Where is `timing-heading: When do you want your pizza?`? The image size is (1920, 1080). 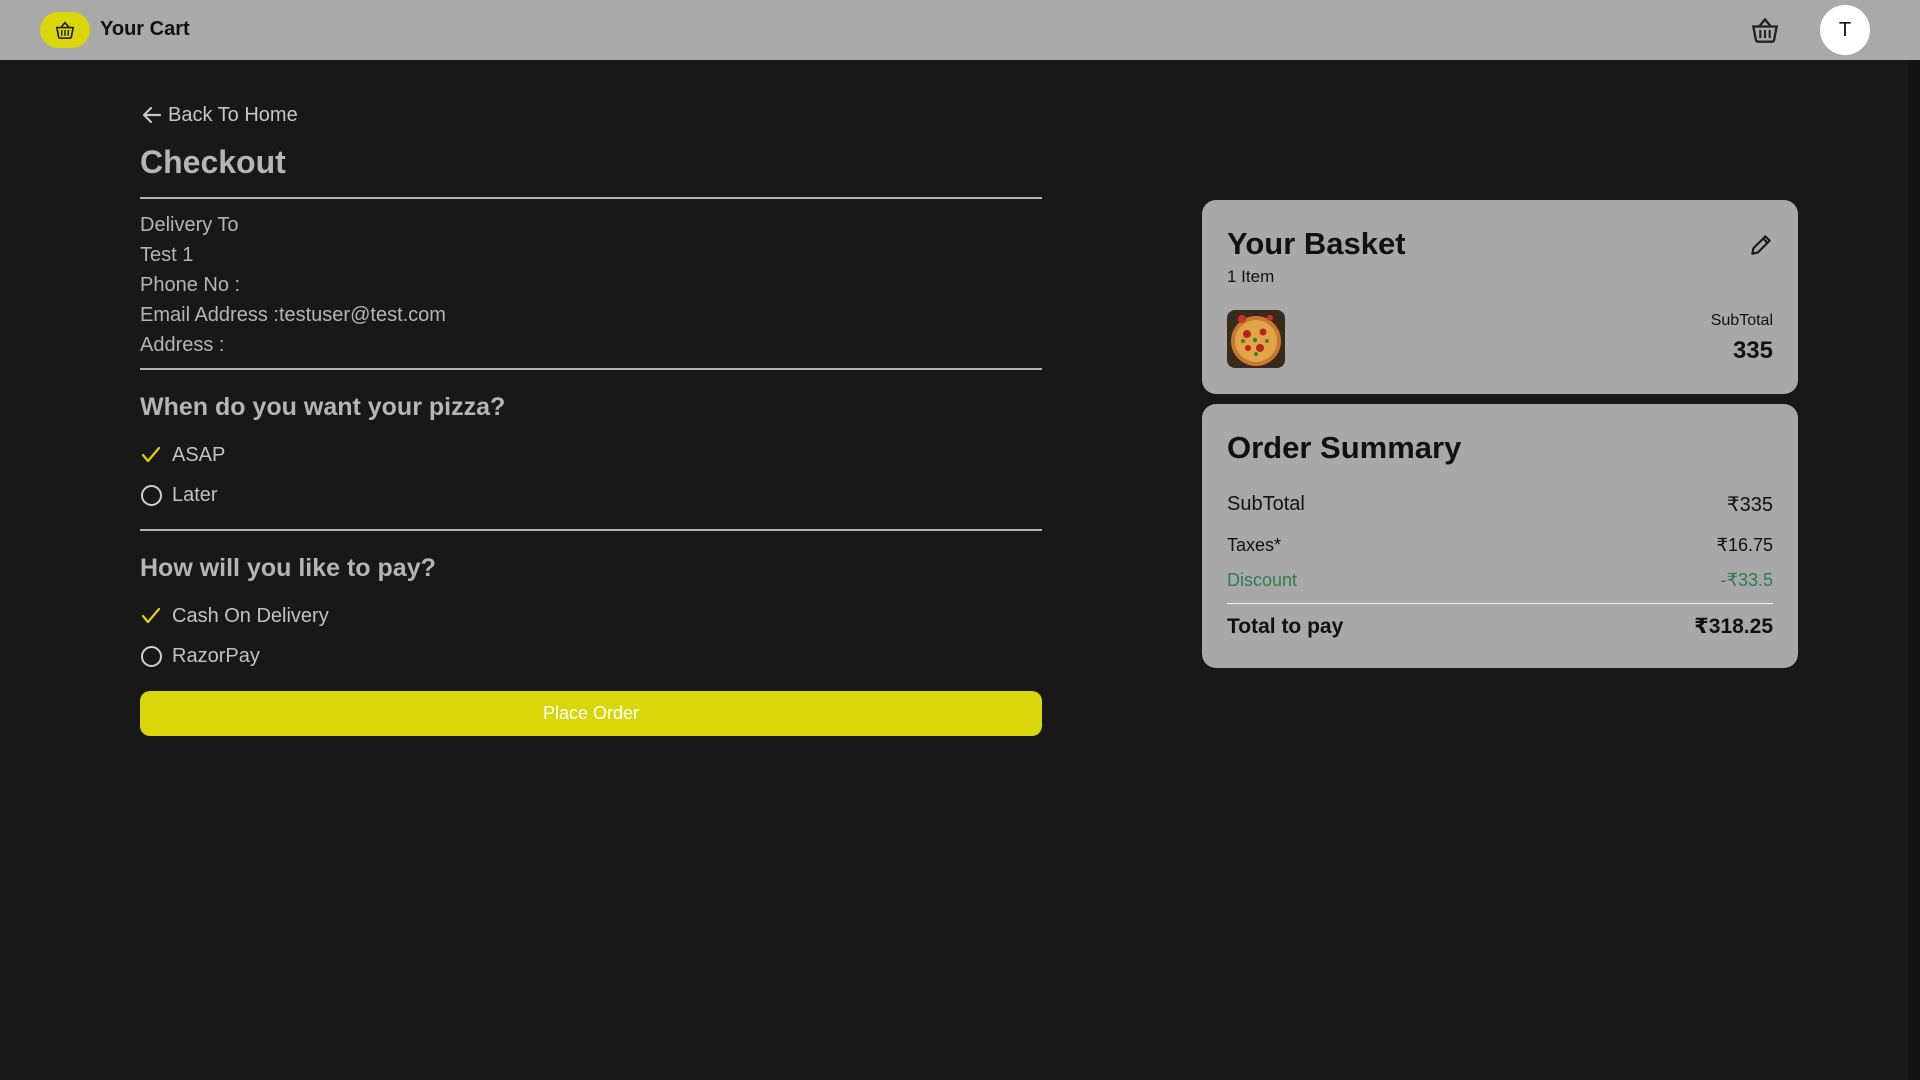 timing-heading: When do you want your pizza? is located at coordinates (323, 407).